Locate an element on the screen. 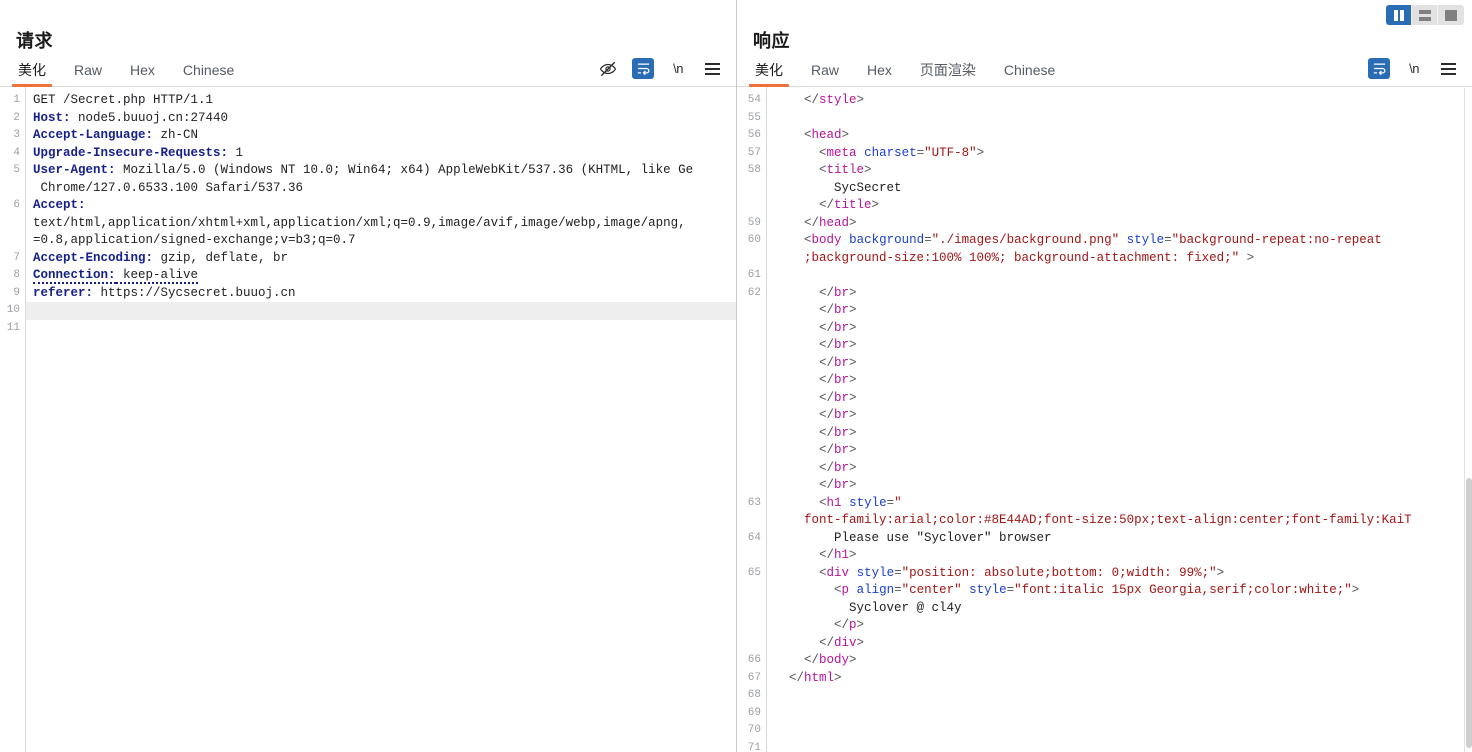 This screenshot has width=1472, height=752. response-line: </html> is located at coordinates (815, 677).